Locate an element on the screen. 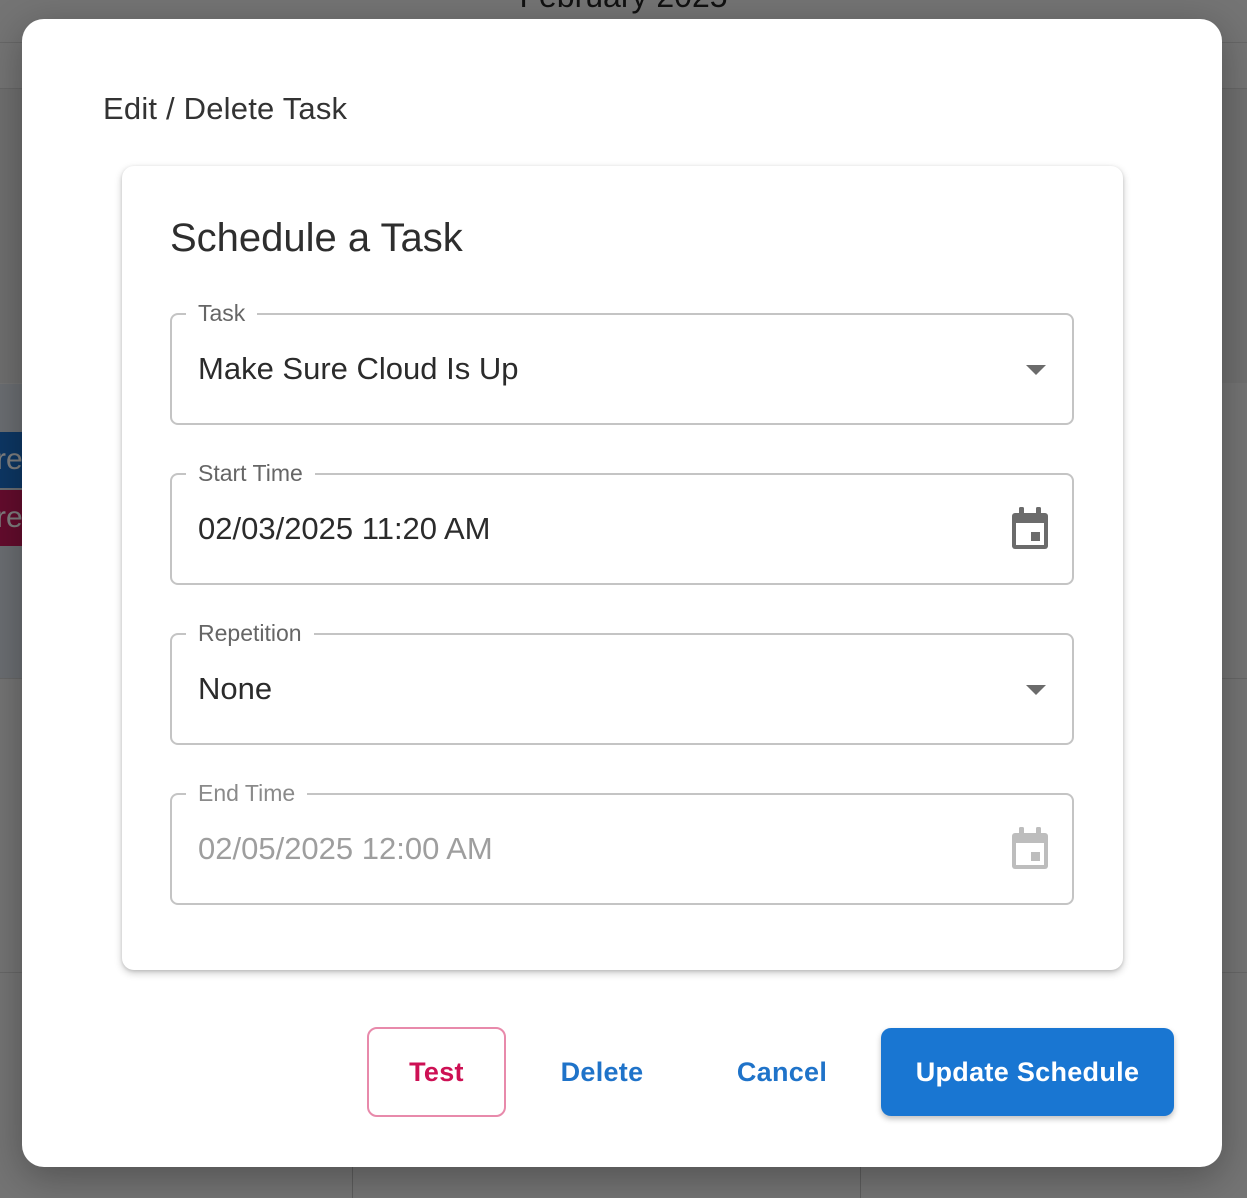  test-button: Test is located at coordinates (436, 1072).